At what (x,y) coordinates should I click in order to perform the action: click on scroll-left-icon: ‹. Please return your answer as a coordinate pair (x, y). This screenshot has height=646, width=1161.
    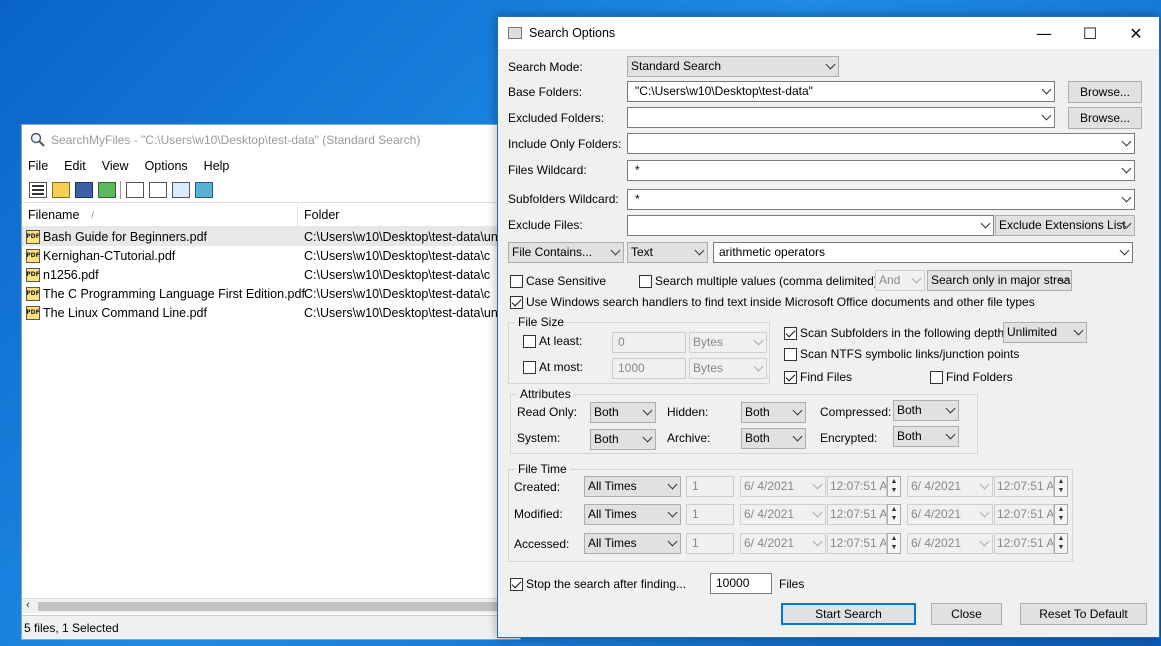
    Looking at the image, I should click on (28, 605).